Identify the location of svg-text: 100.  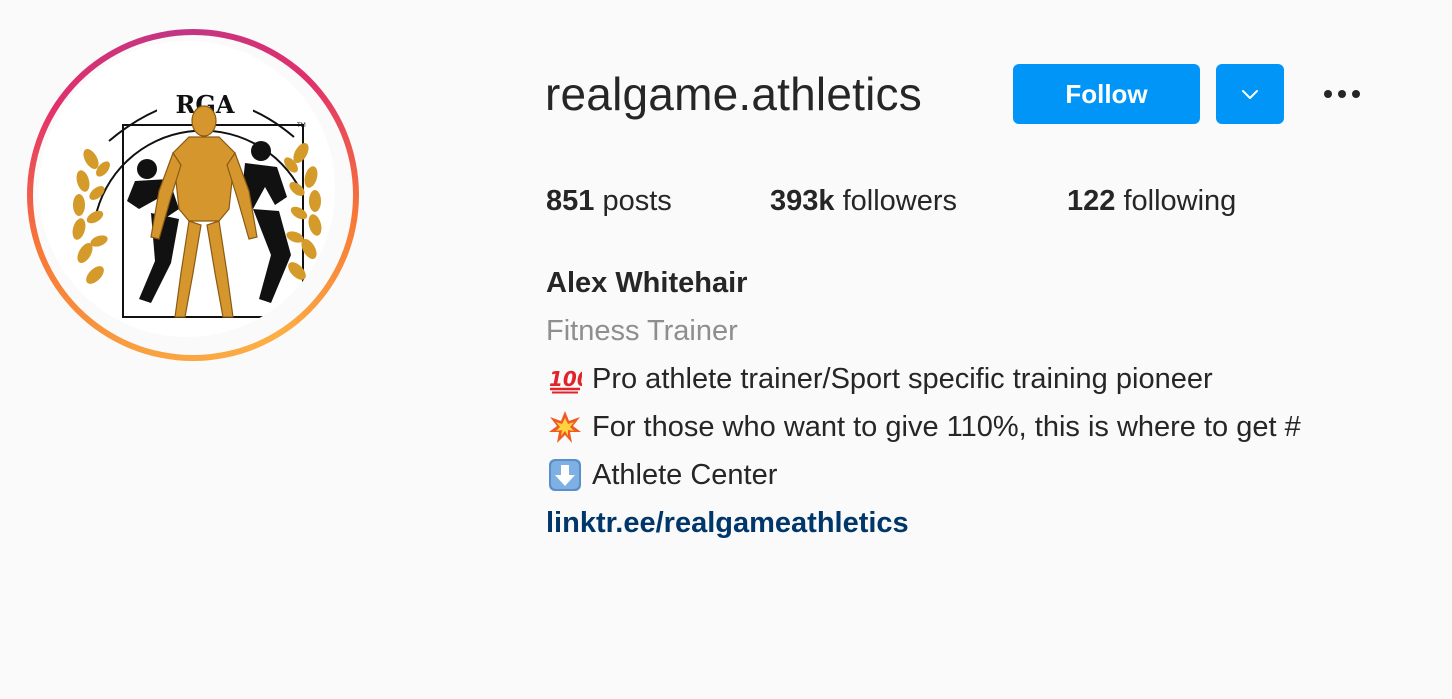
(565, 379).